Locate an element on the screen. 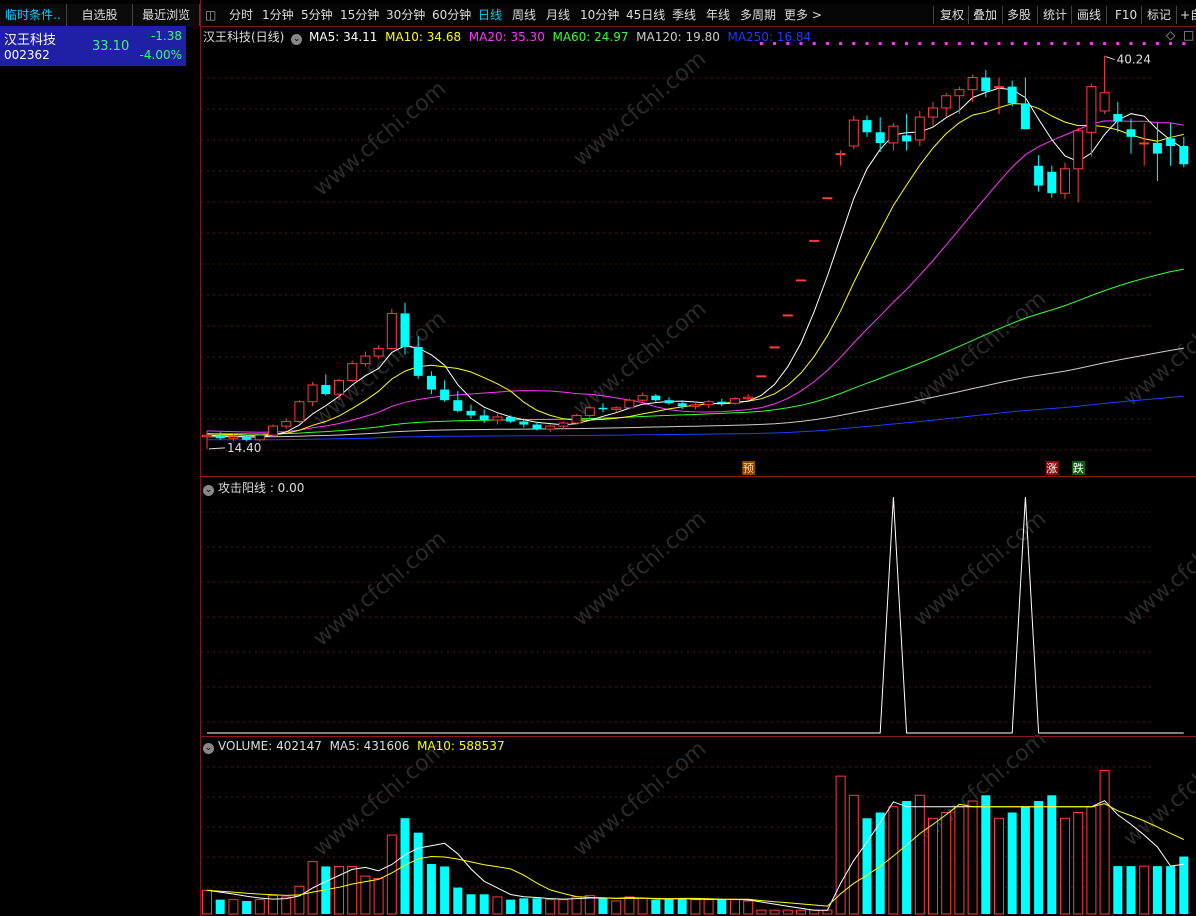  tab-period-fenshi: 分时 is located at coordinates (241, 15).